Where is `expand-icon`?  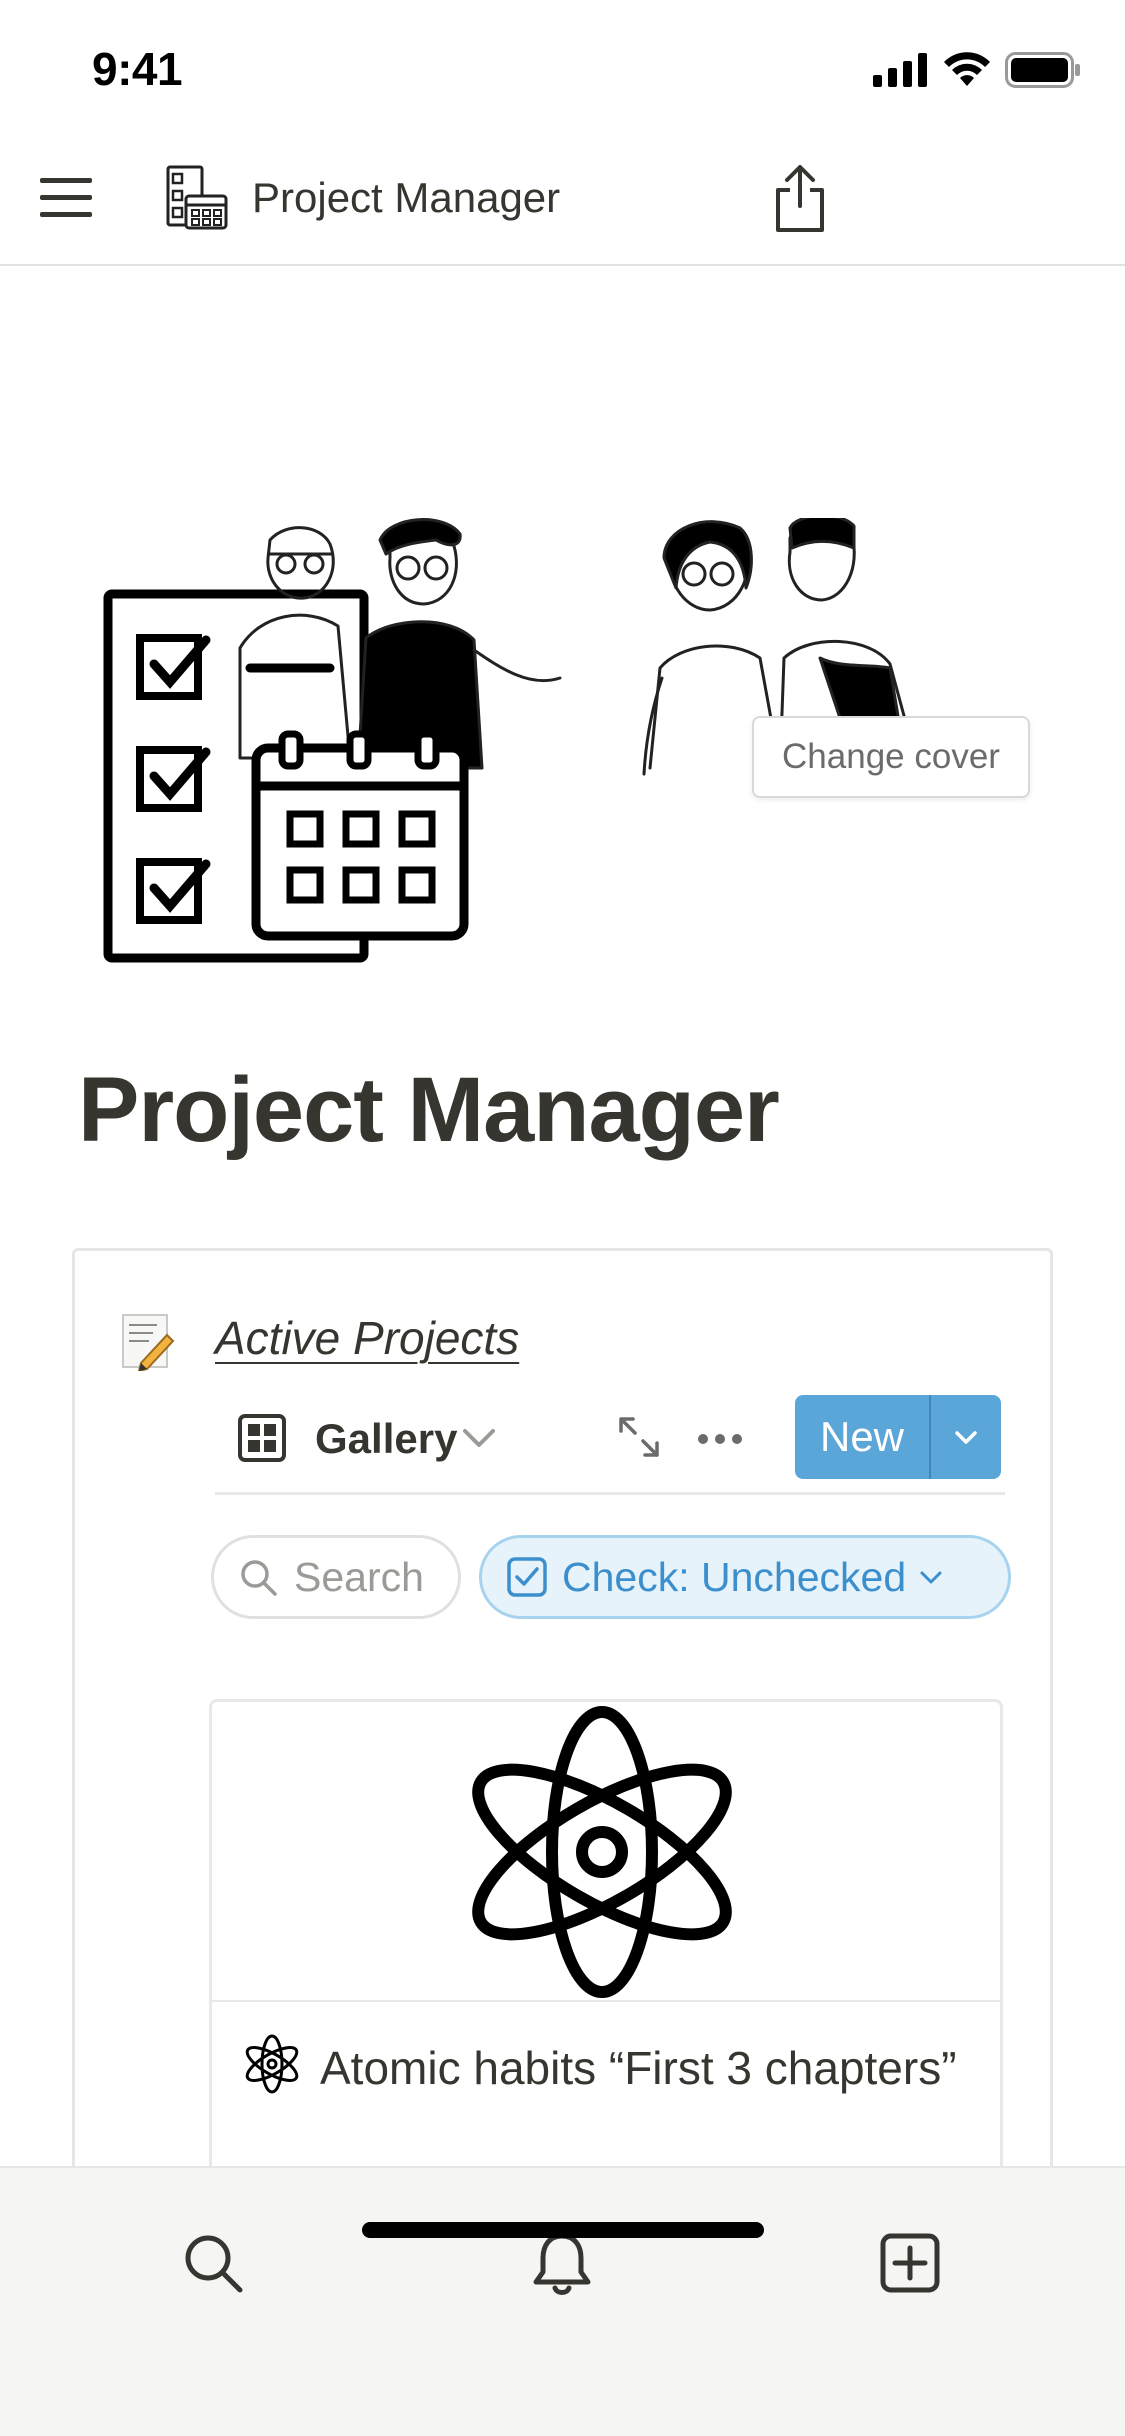 expand-icon is located at coordinates (639, 1437).